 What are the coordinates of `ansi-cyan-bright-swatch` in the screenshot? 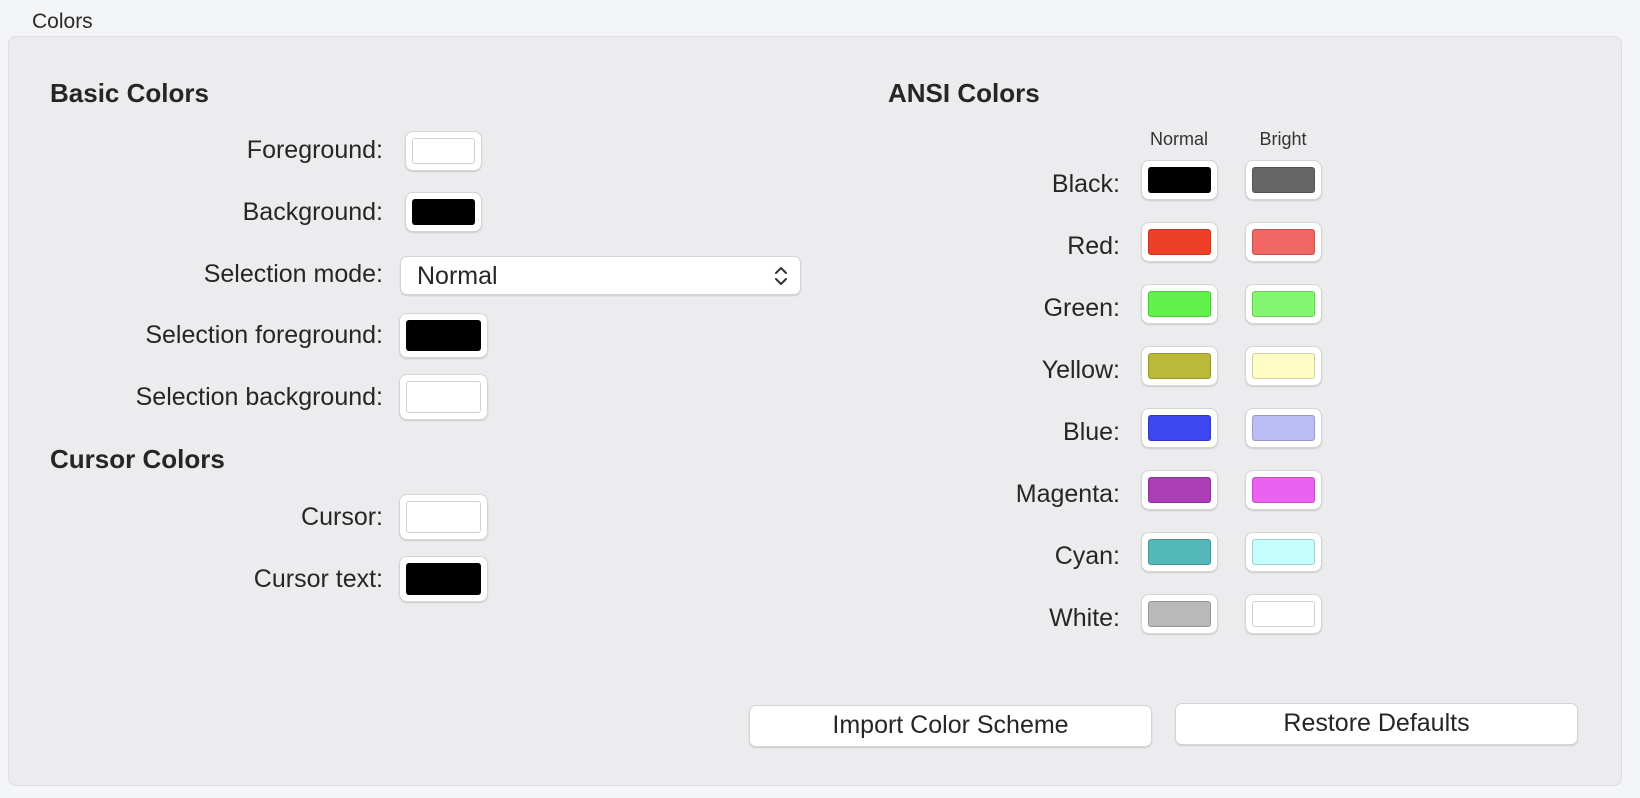 It's located at (1283, 552).